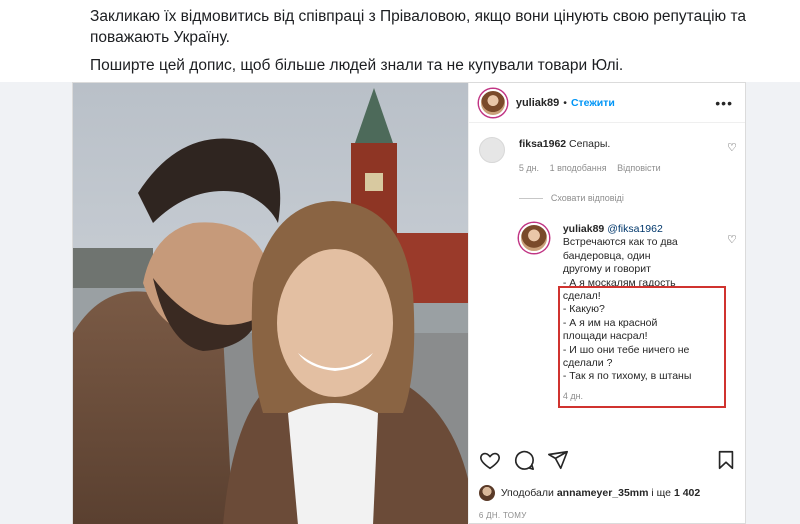  Describe the element at coordinates (590, 144) in the screenshot. I see `comment-text: Сепары.` at that location.